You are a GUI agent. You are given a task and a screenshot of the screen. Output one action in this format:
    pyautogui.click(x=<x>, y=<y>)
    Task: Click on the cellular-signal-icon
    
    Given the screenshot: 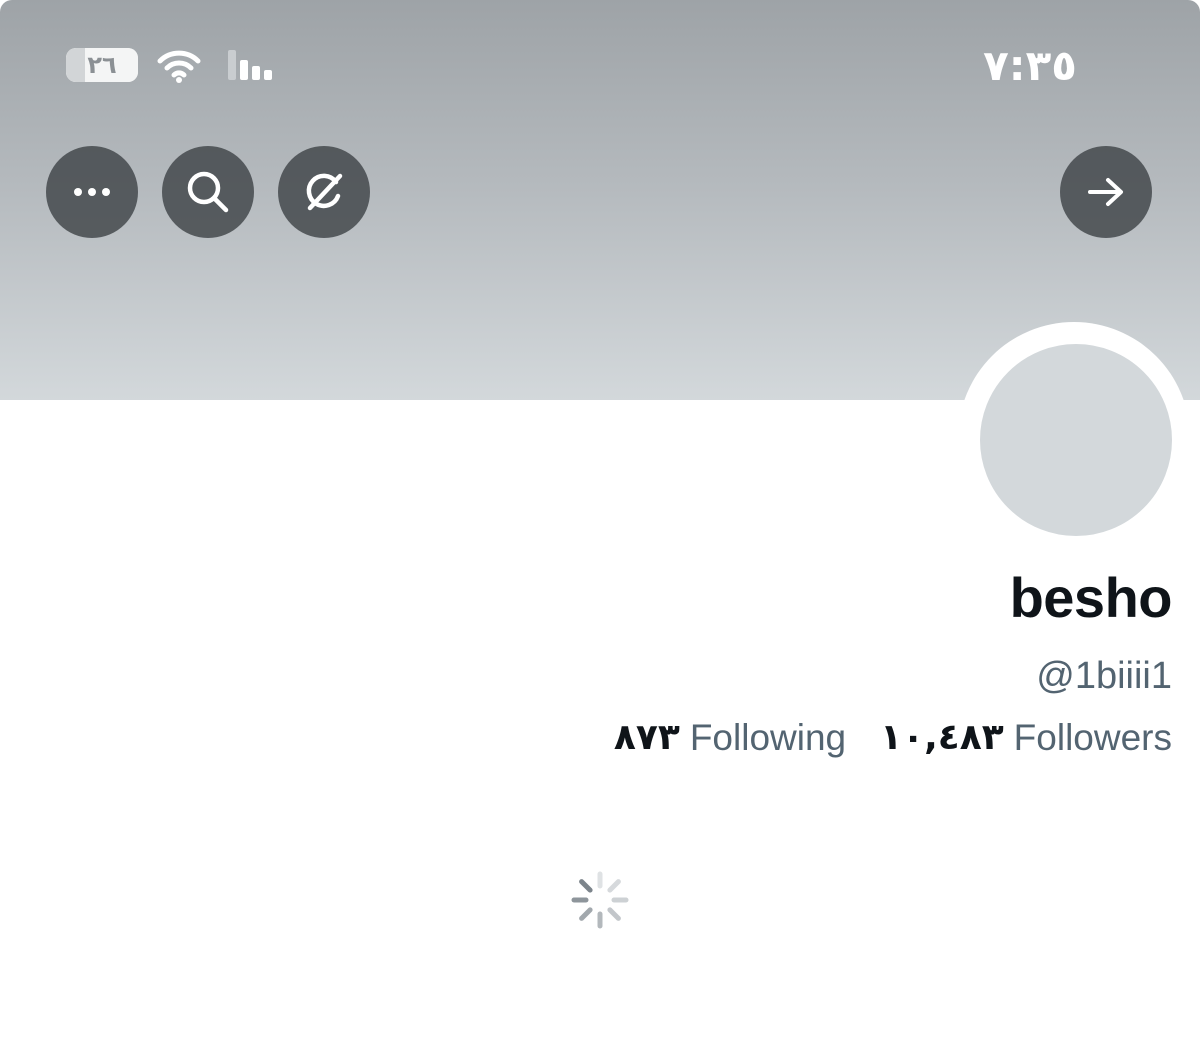 What is the action you would take?
    pyautogui.click(x=250, y=65)
    